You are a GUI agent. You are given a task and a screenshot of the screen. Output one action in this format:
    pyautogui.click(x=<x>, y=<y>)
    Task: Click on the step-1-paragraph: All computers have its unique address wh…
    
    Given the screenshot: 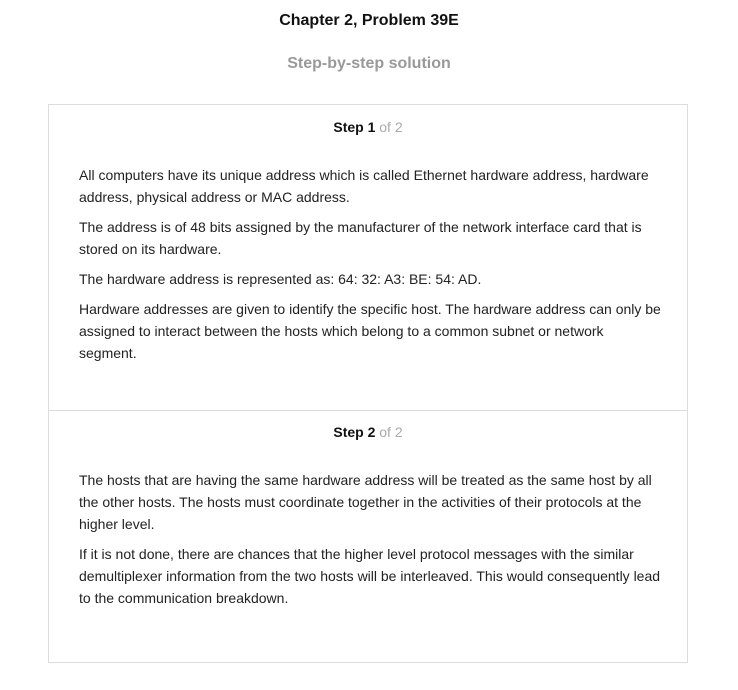 What is the action you would take?
    pyautogui.click(x=364, y=186)
    